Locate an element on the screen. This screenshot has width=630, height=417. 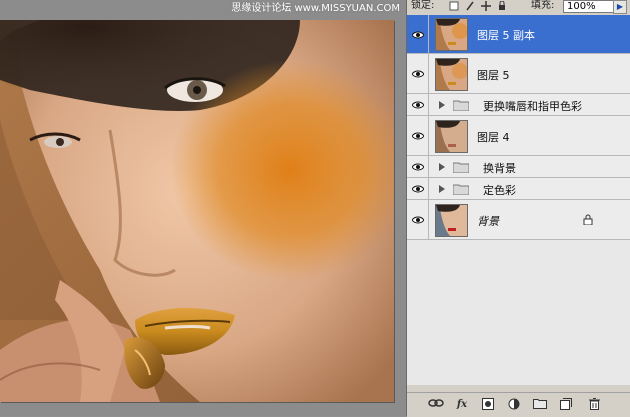
link-icon is located at coordinates (436, 405).